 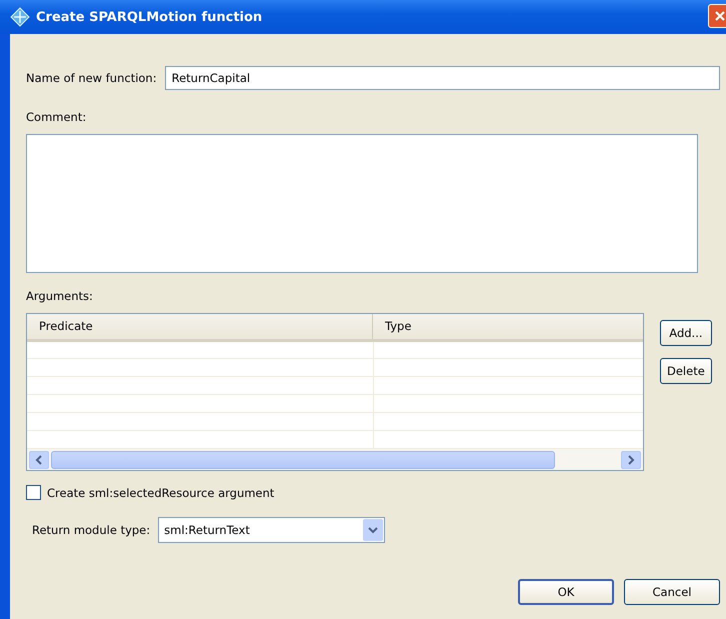 What do you see at coordinates (373, 530) in the screenshot?
I see `chevron-down-icon` at bounding box center [373, 530].